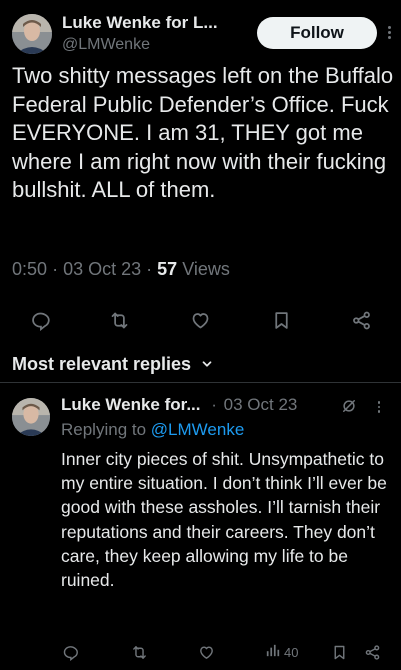 This screenshot has width=401, height=670. I want to click on replying-to: Replying to @LMWenke, so click(152, 430).